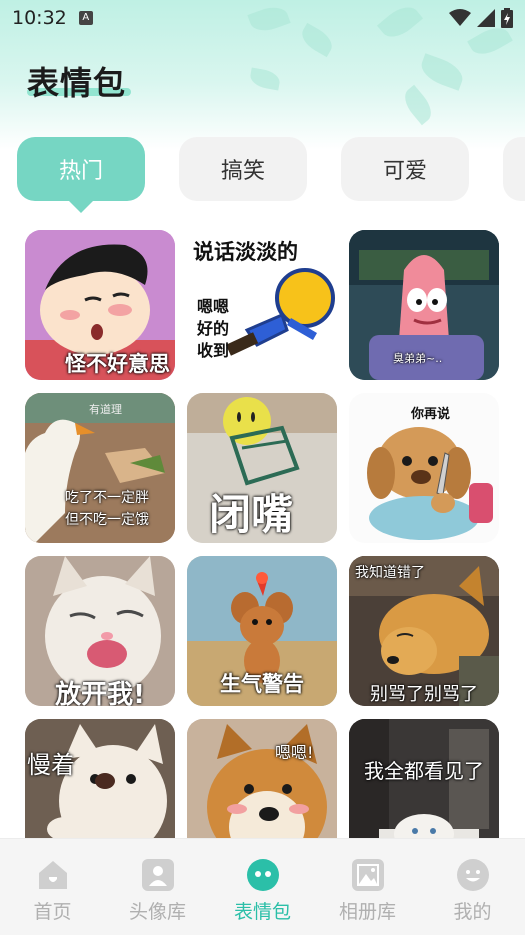 The height and width of the screenshot is (935, 525). What do you see at coordinates (367, 875) in the screenshot?
I see `album-icon` at bounding box center [367, 875].